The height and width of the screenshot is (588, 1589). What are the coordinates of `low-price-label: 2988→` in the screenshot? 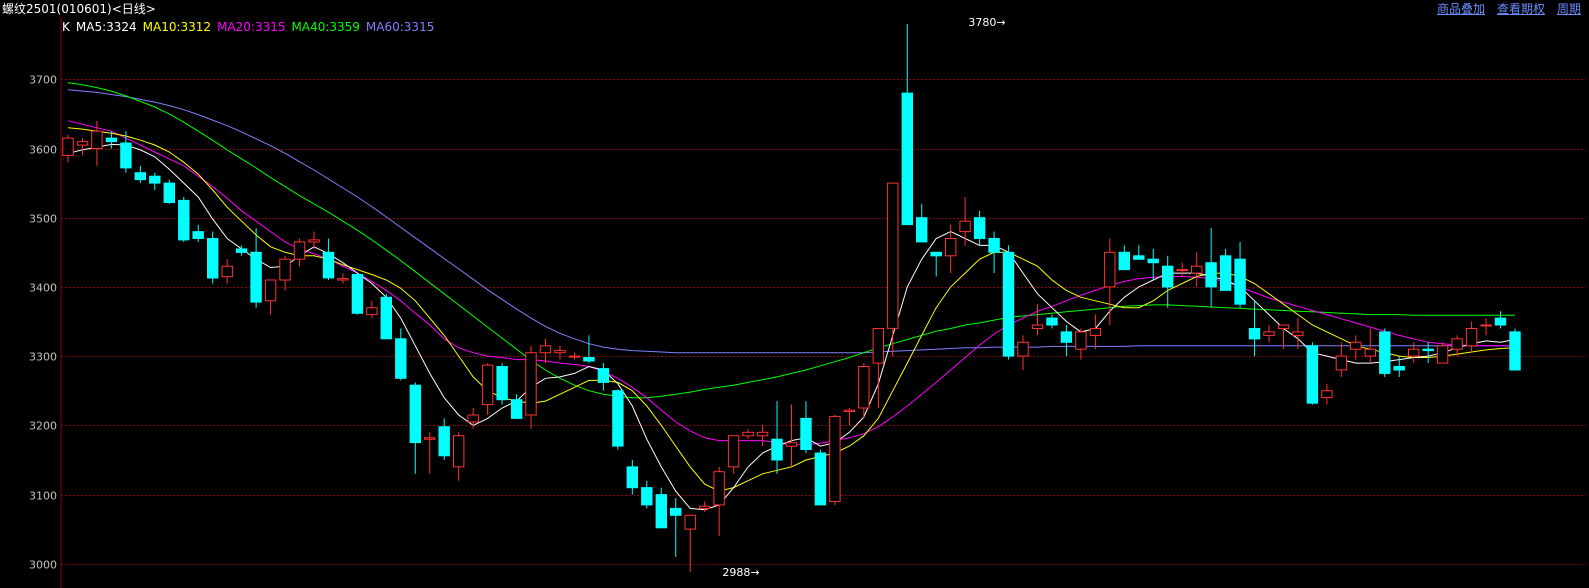 It's located at (740, 572).